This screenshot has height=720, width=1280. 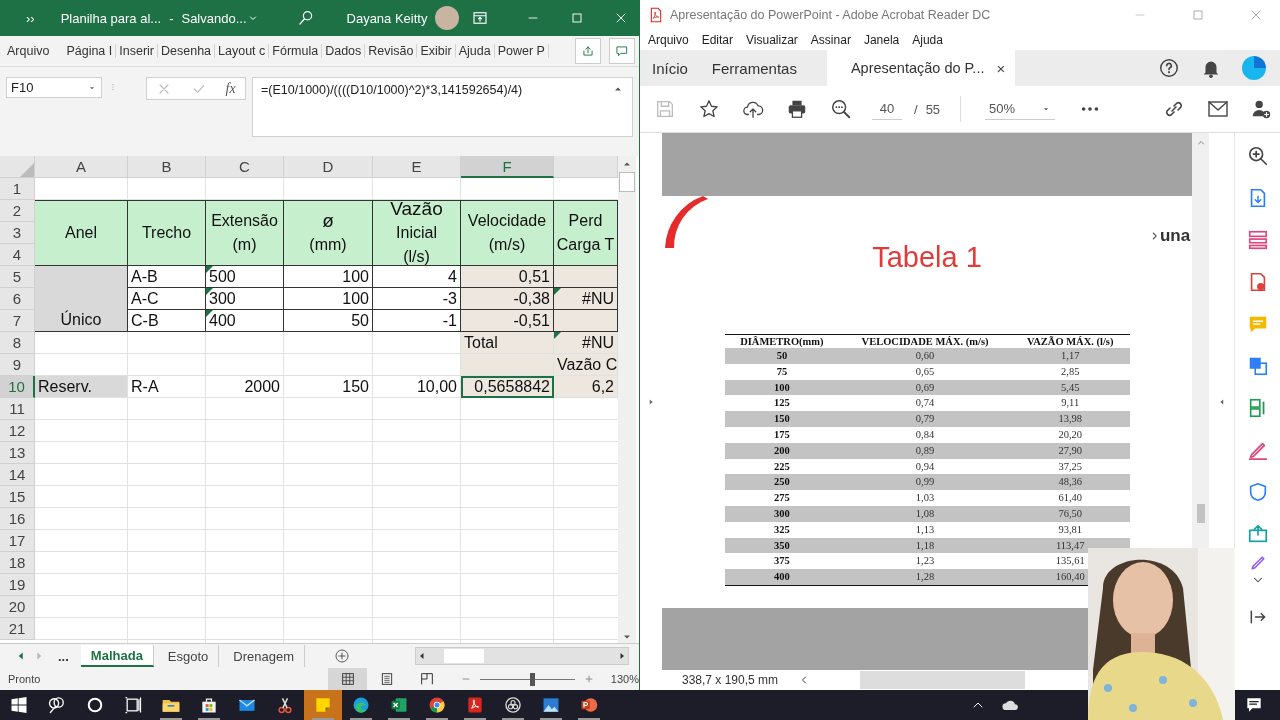 What do you see at coordinates (622, 51) in the screenshot?
I see `comments-button` at bounding box center [622, 51].